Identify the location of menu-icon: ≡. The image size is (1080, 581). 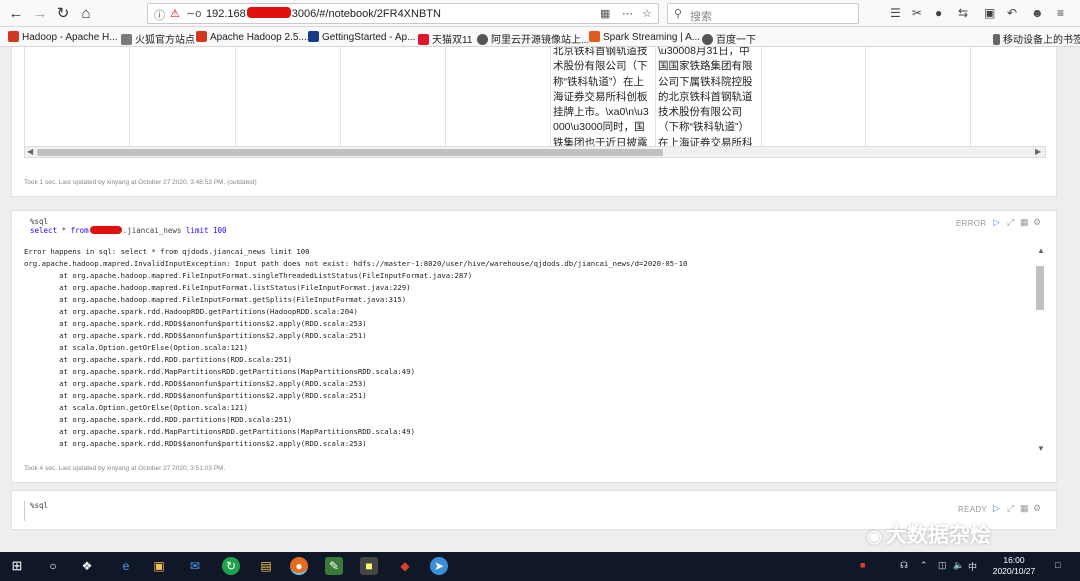
(1060, 13).